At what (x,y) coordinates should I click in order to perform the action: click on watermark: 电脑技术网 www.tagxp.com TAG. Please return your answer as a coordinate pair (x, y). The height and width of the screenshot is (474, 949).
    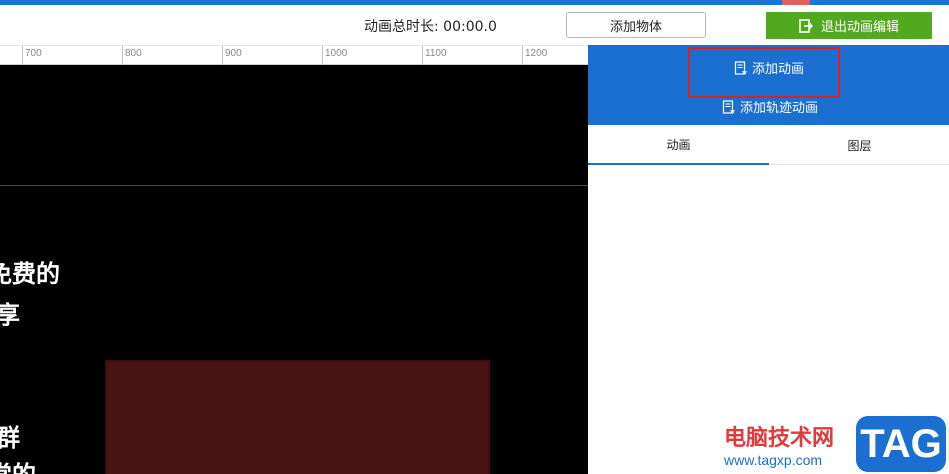
    Looking at the image, I should click on (834, 443).